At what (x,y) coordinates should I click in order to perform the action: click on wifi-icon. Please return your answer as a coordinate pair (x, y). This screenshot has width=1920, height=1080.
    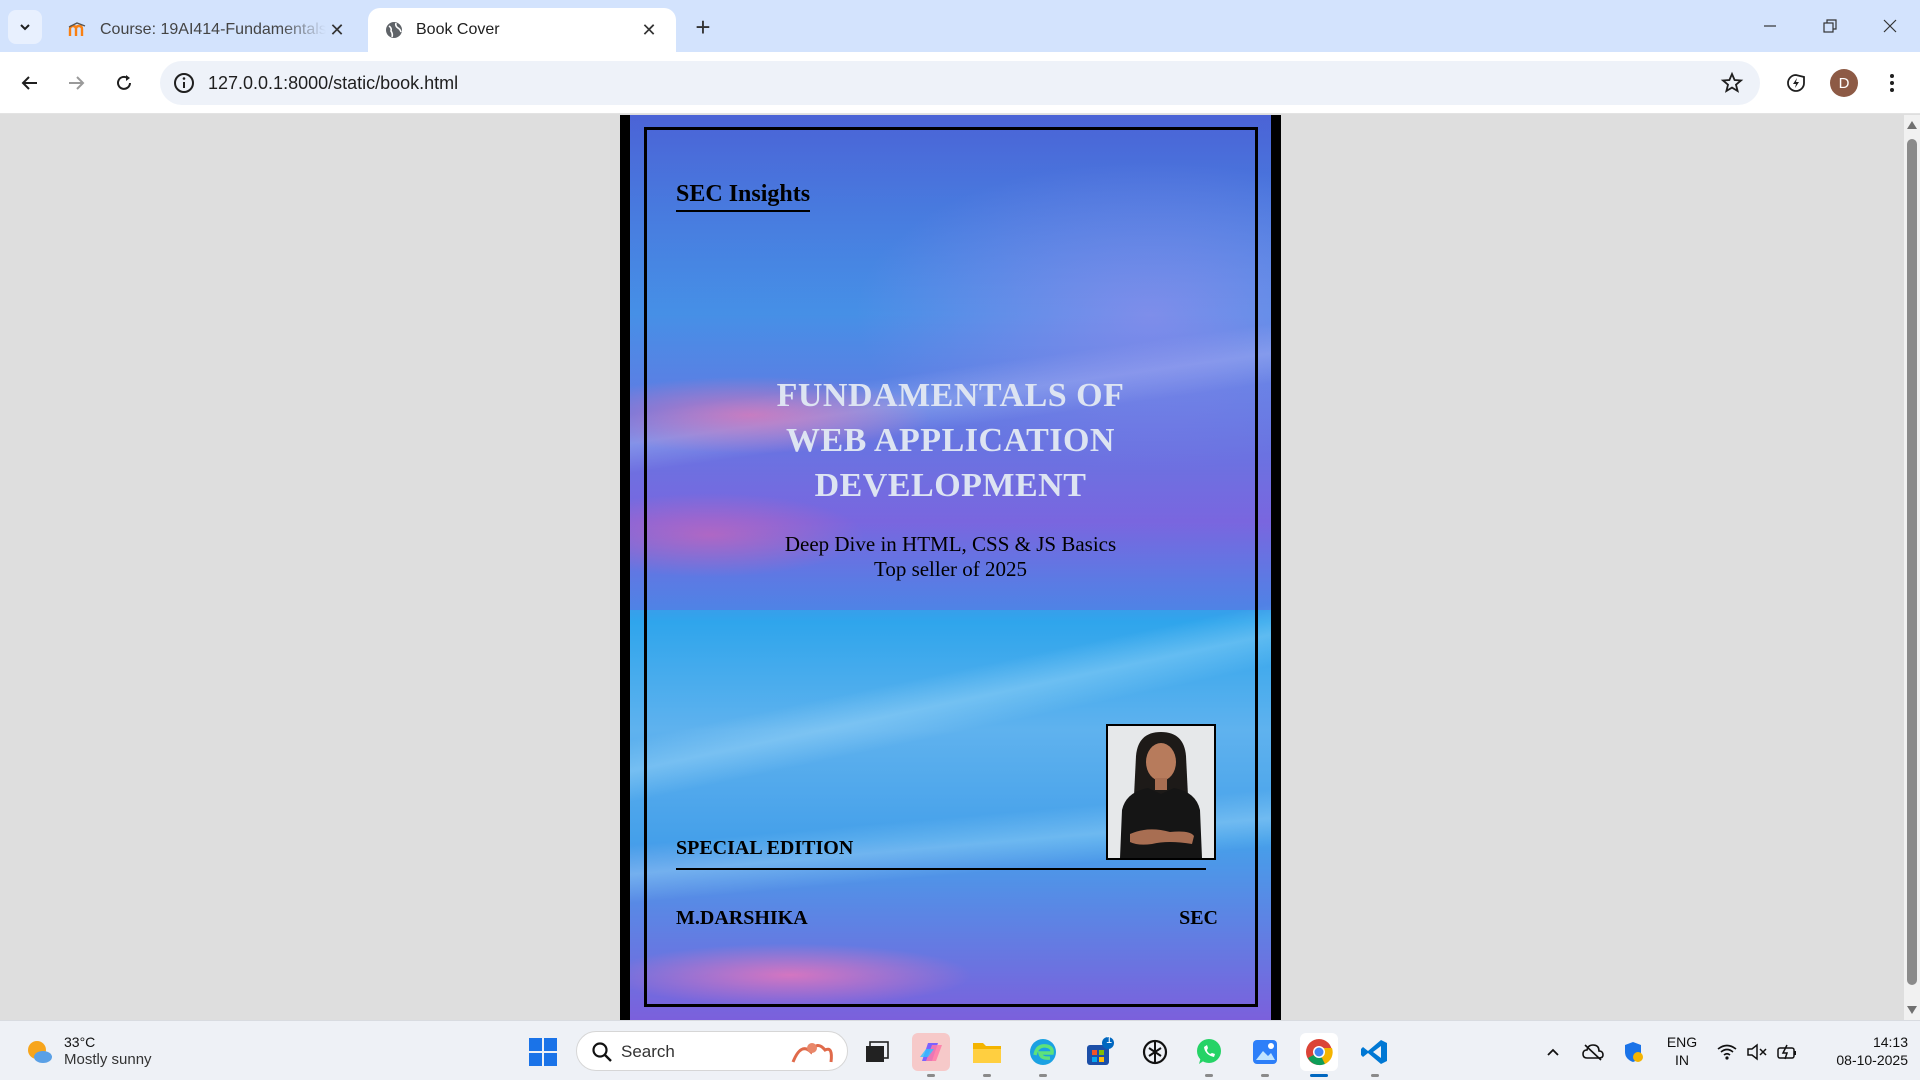
    Looking at the image, I should click on (1727, 1052).